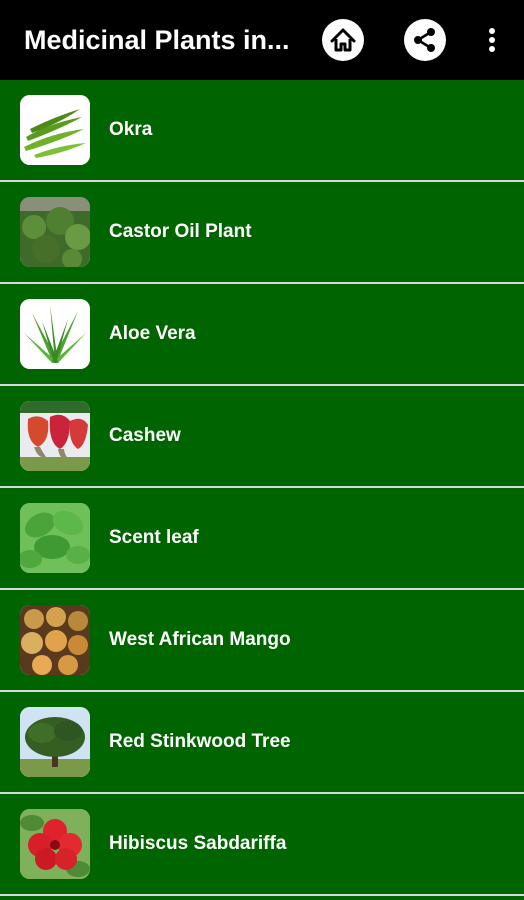 The height and width of the screenshot is (900, 524). What do you see at coordinates (55, 742) in the screenshot?
I see `red-stinkwood-tree-thumbnail` at bounding box center [55, 742].